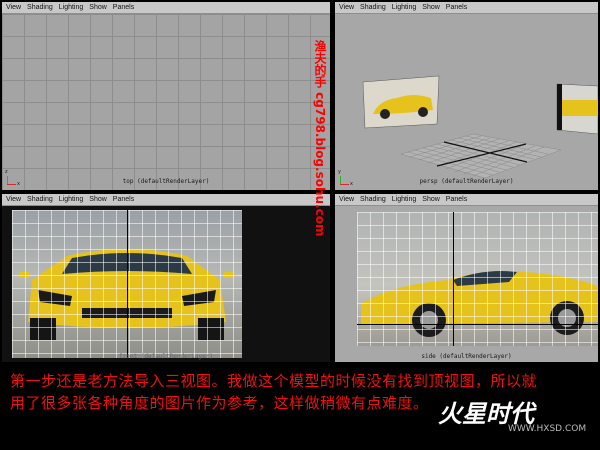  Describe the element at coordinates (320, 138) in the screenshot. I see `watermark-text: 渔夫的手 cg798.blog.sohu.com` at that location.